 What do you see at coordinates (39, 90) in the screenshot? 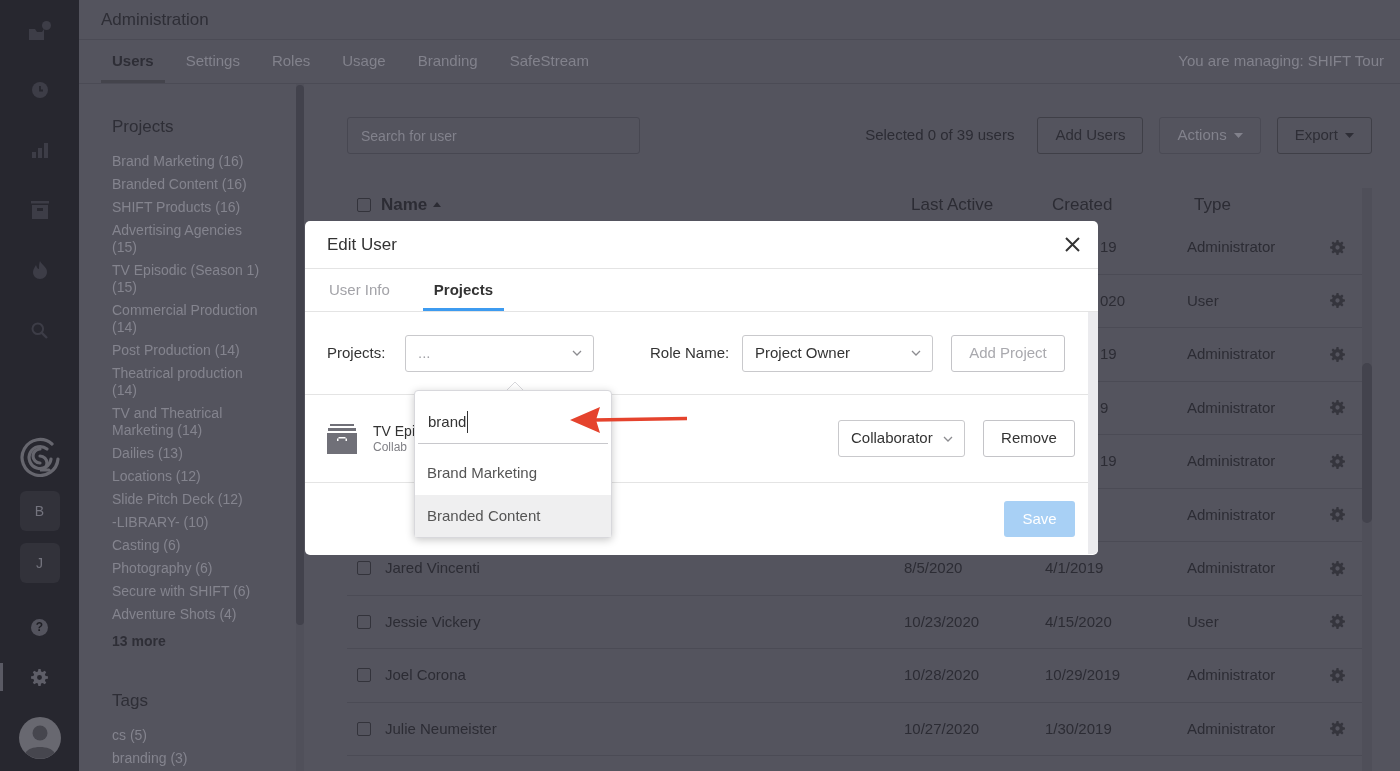
I see `clock-icon` at bounding box center [39, 90].